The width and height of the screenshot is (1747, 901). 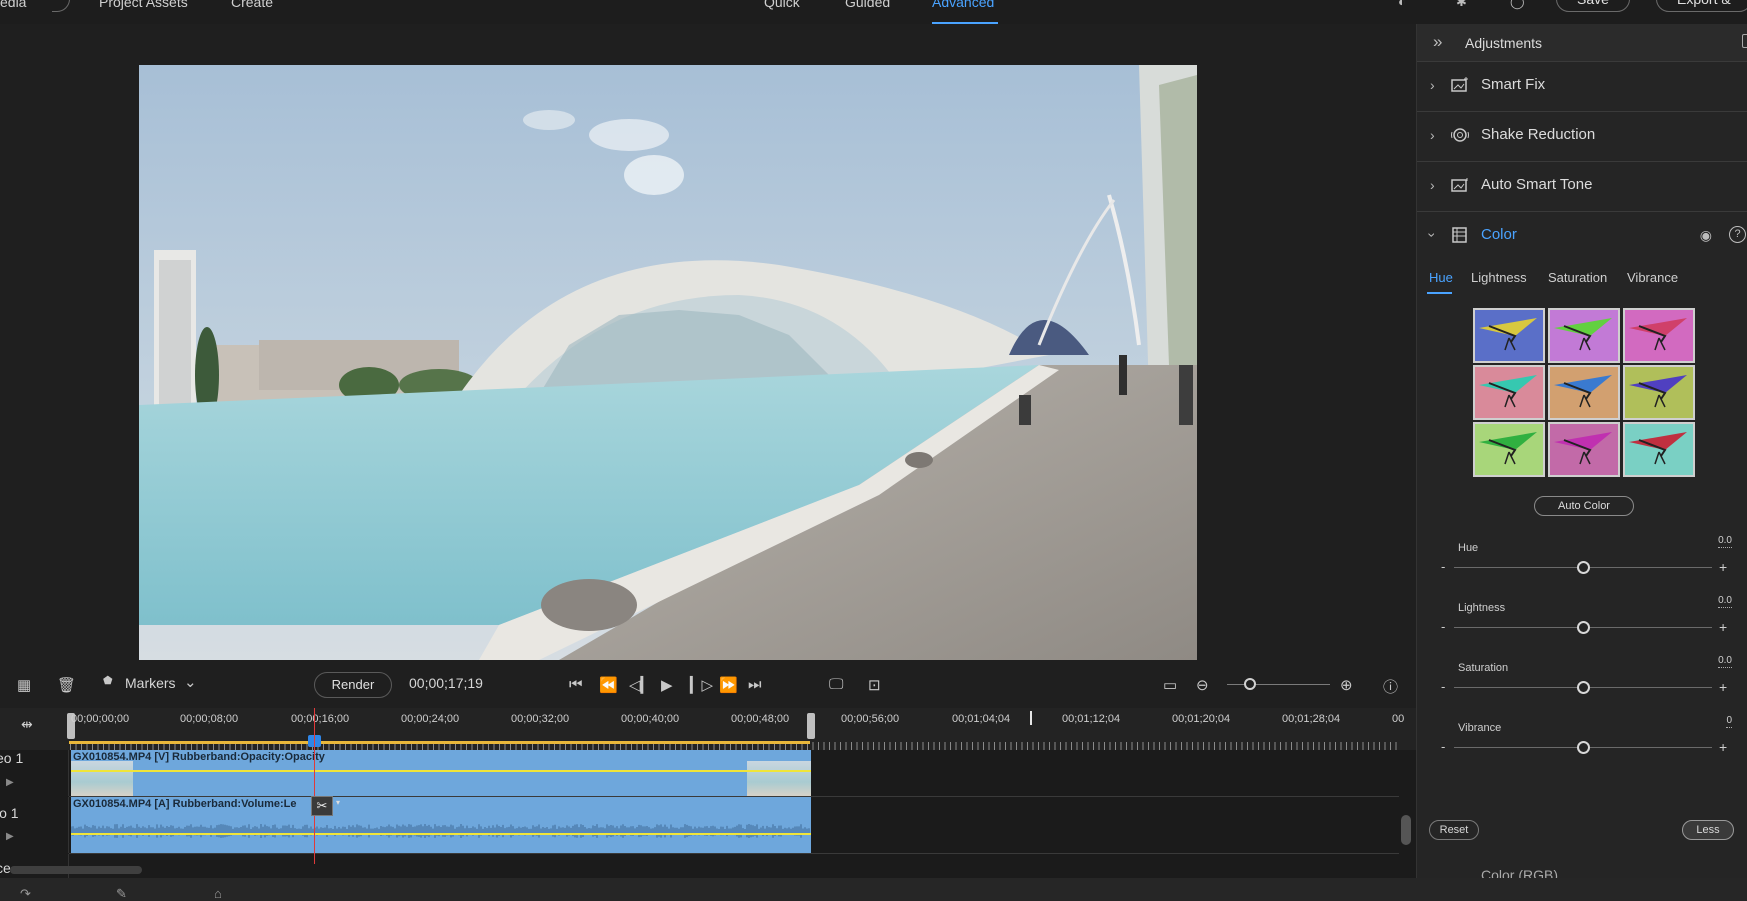 What do you see at coordinates (1441, 277) in the screenshot?
I see `tab-hue: Hue` at bounding box center [1441, 277].